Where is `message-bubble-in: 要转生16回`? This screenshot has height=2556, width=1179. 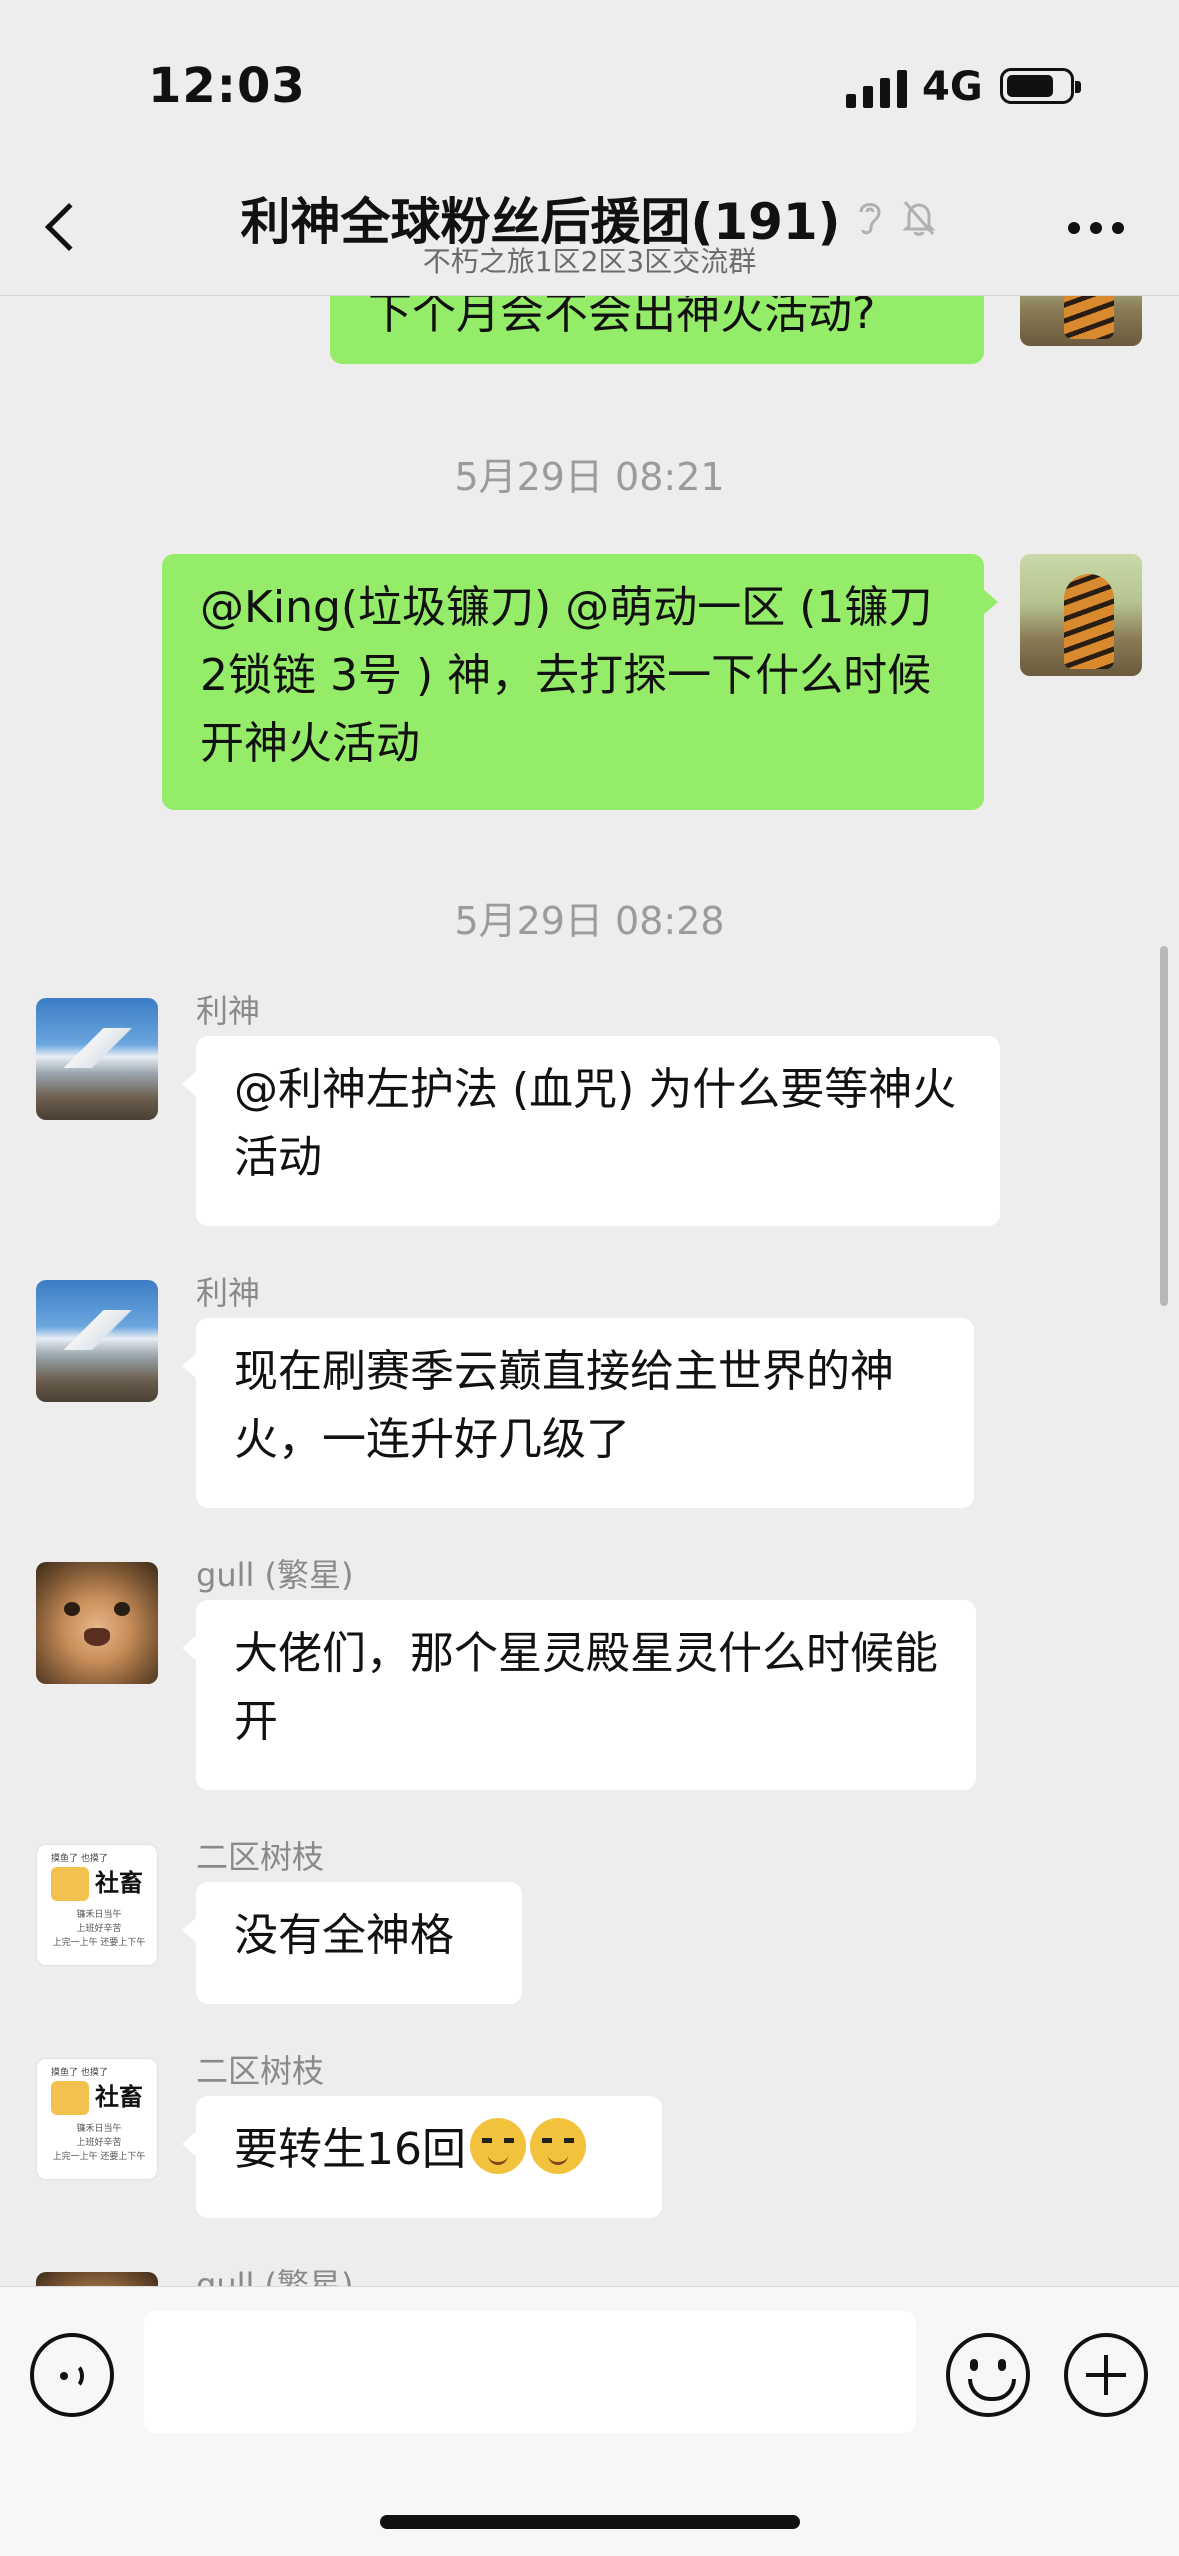
message-bubble-in: 要转生16回 is located at coordinates (422, 2157).